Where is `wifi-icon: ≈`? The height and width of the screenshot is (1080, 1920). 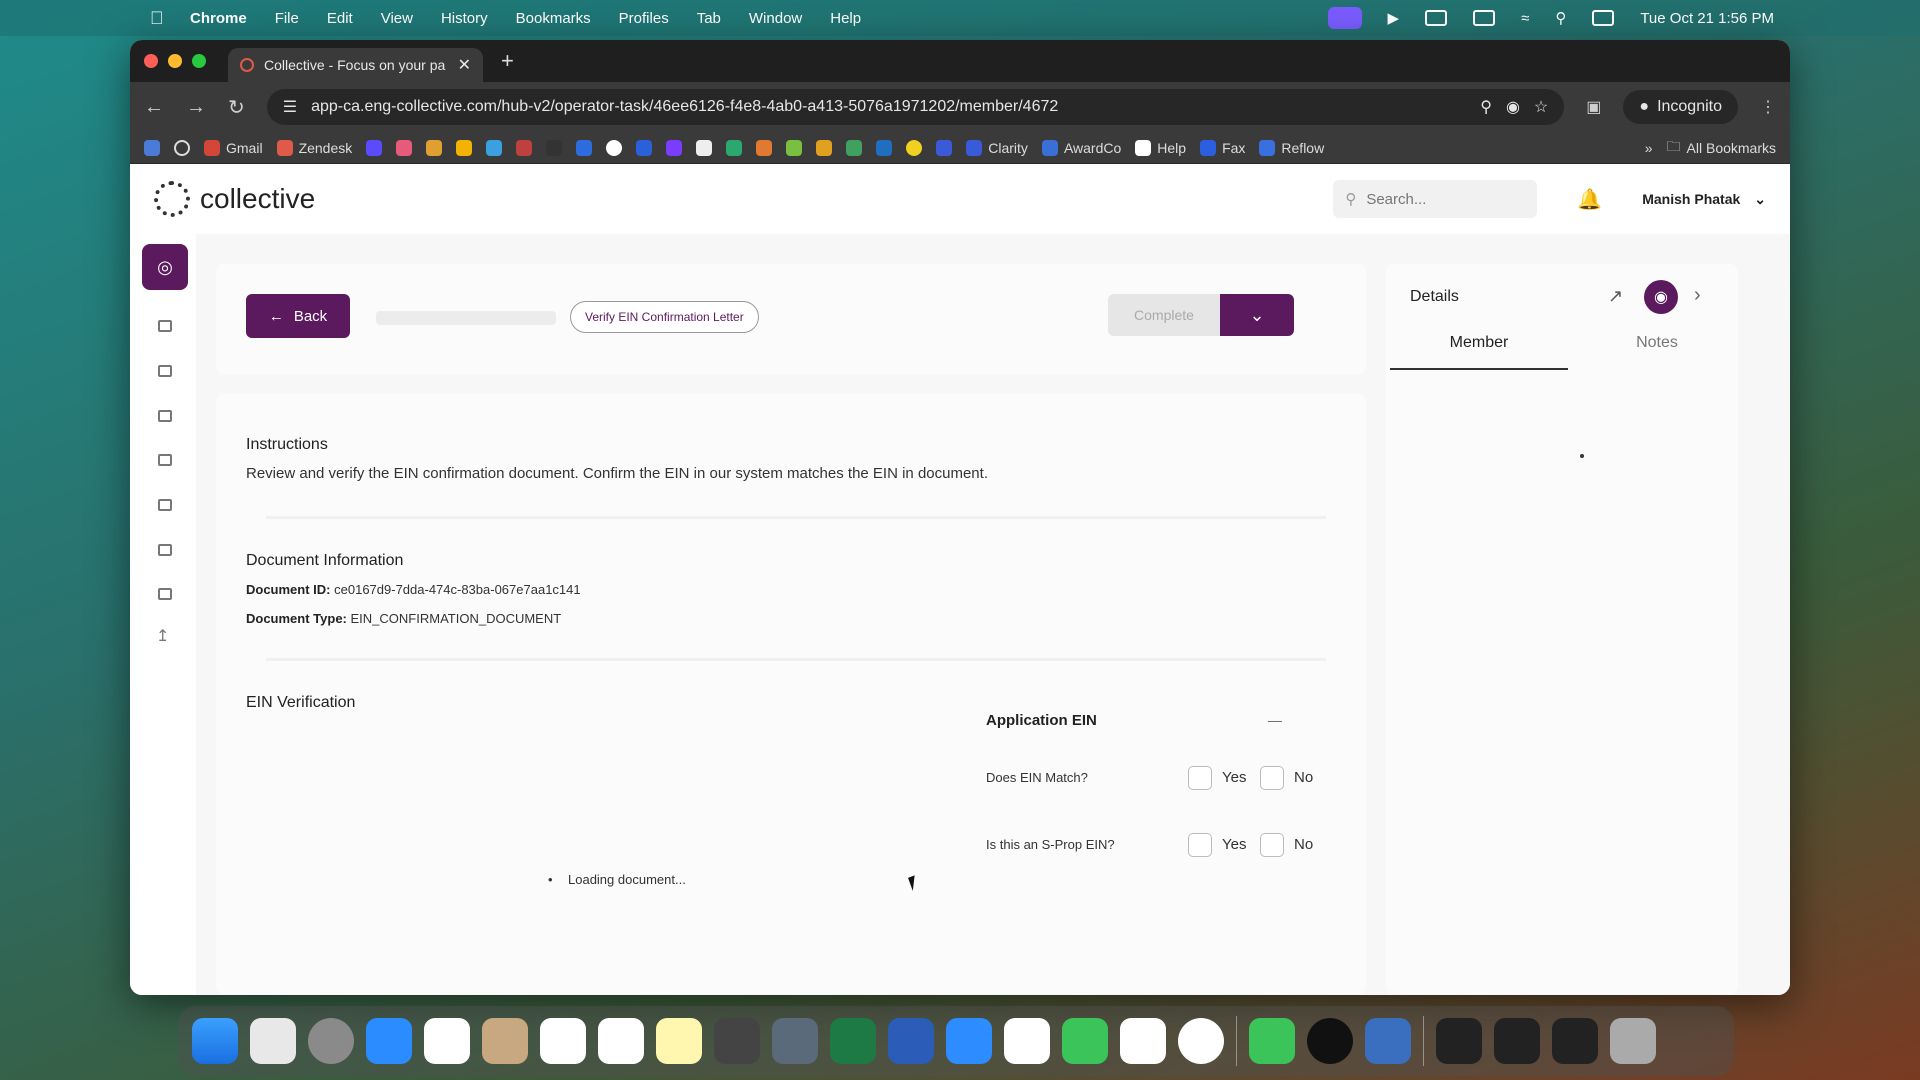 wifi-icon: ≈ is located at coordinates (1525, 18).